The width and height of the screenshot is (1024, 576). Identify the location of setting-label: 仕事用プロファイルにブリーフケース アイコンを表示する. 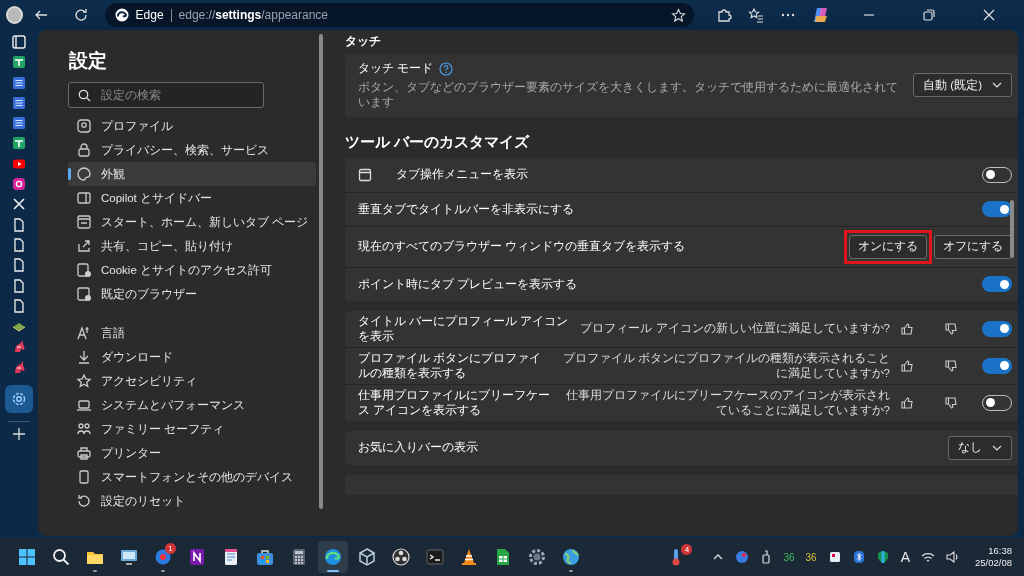
(454, 402).